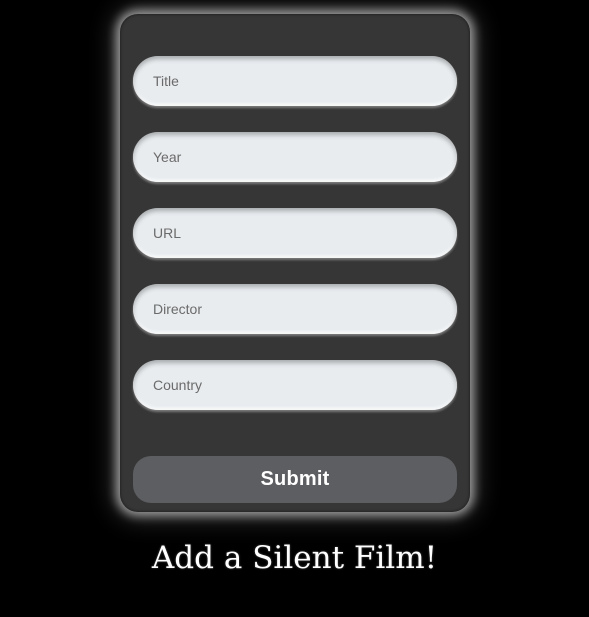 The image size is (589, 617). What do you see at coordinates (295, 385) in the screenshot?
I see `country-input` at bounding box center [295, 385].